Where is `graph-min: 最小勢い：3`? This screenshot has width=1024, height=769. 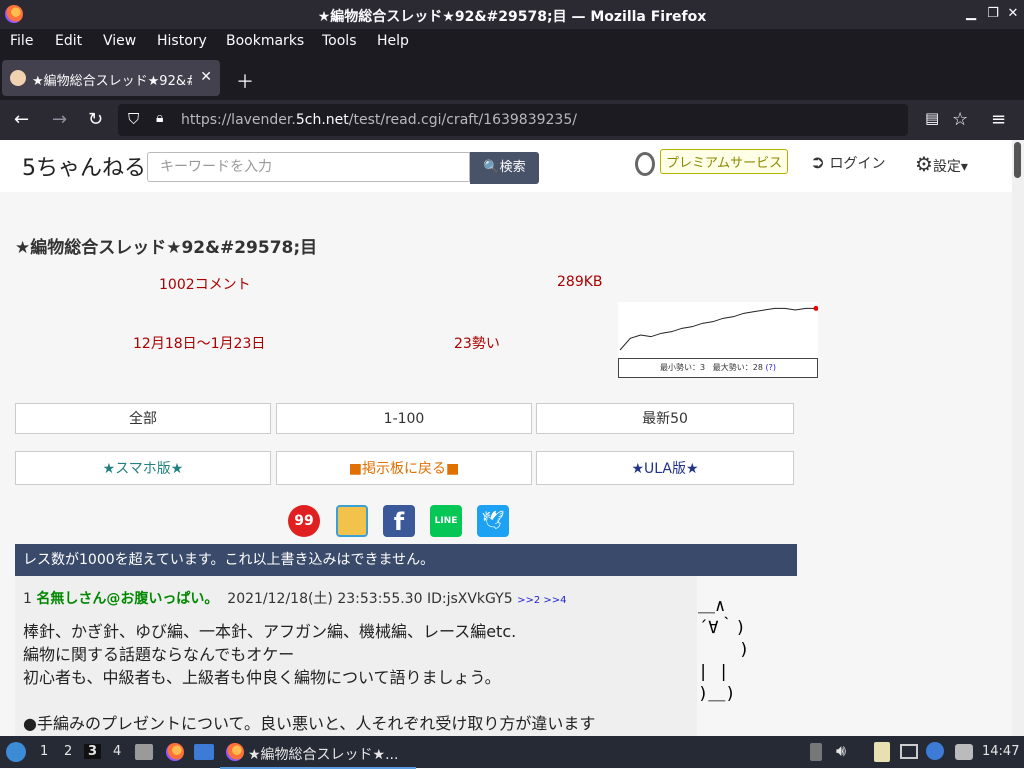
graph-min: 最小勢い：3 is located at coordinates (683, 367).